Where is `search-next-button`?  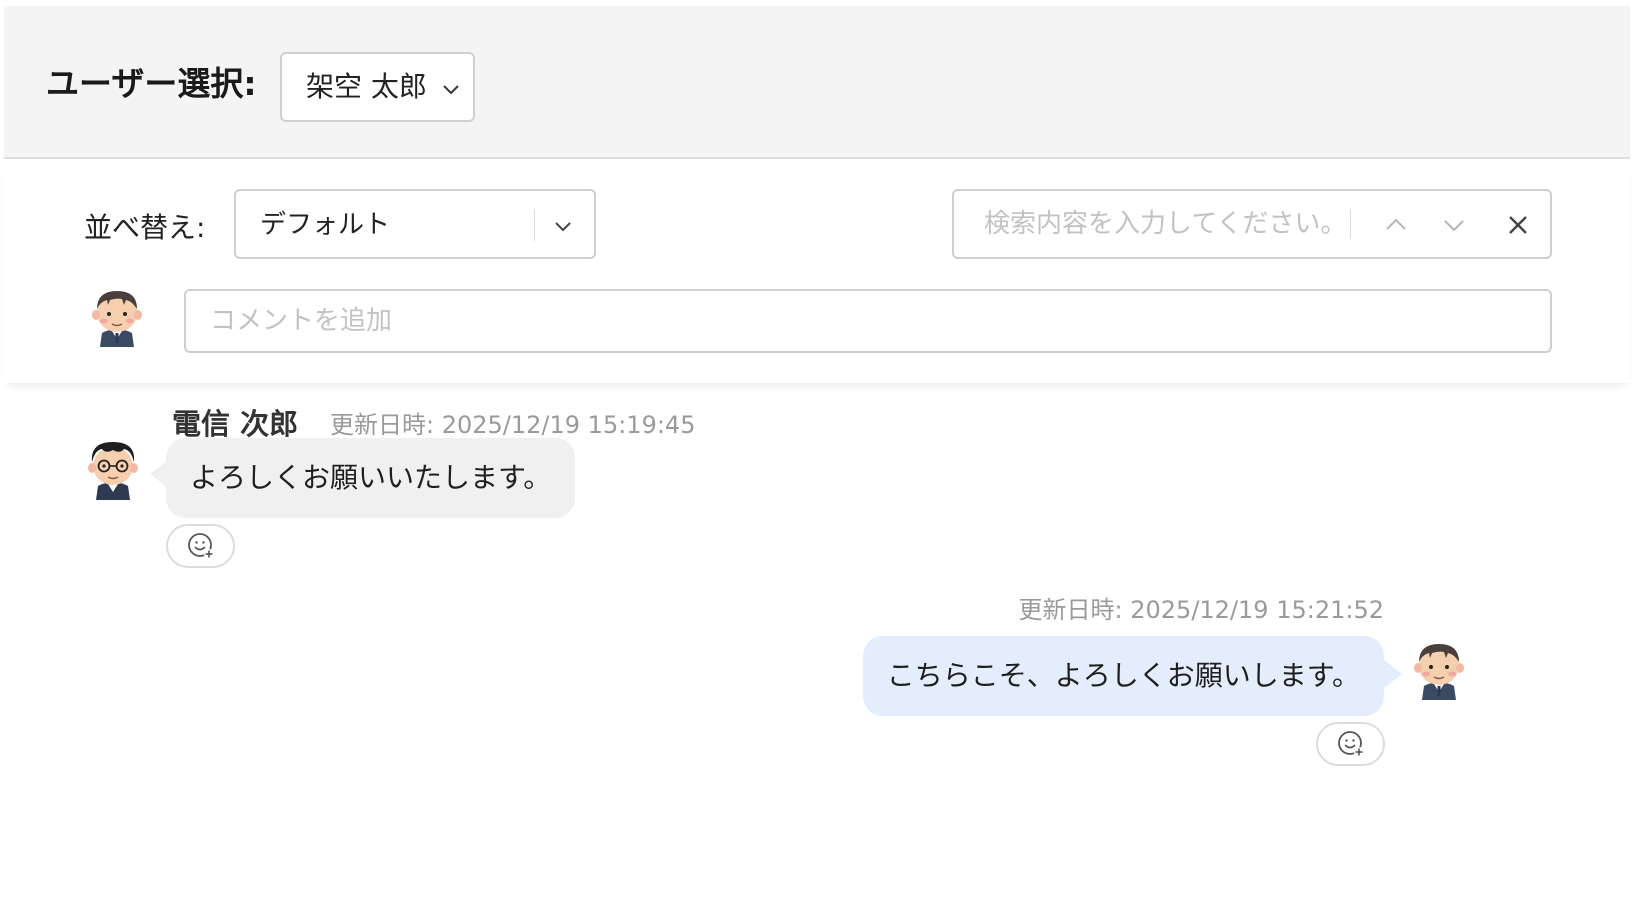
search-next-button is located at coordinates (1454, 225).